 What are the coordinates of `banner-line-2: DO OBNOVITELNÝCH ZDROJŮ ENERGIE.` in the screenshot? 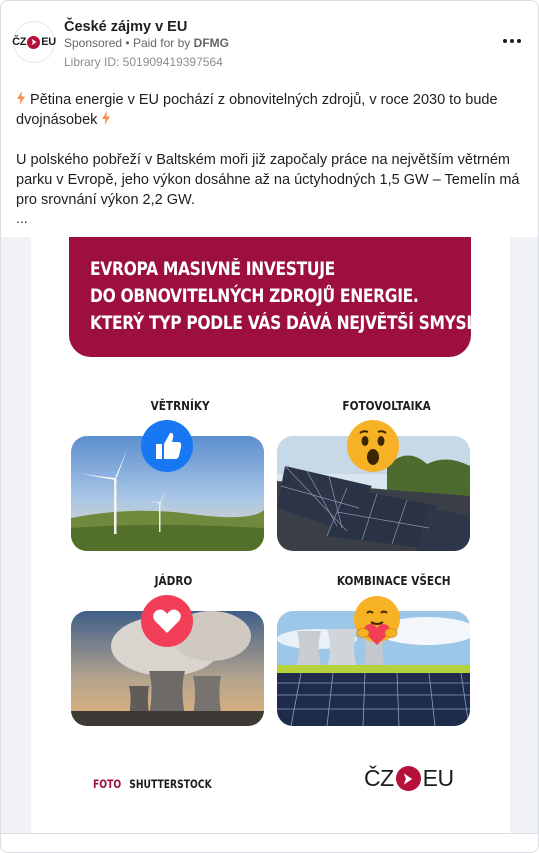 It's located at (254, 296).